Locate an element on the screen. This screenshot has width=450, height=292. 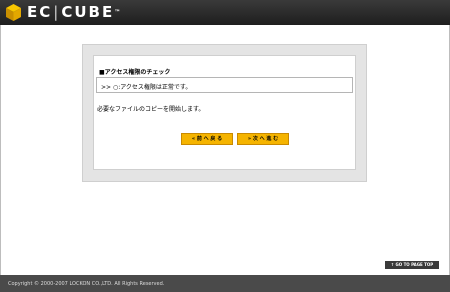
brand-logo: EC|CUBE™ is located at coordinates (73, 12).